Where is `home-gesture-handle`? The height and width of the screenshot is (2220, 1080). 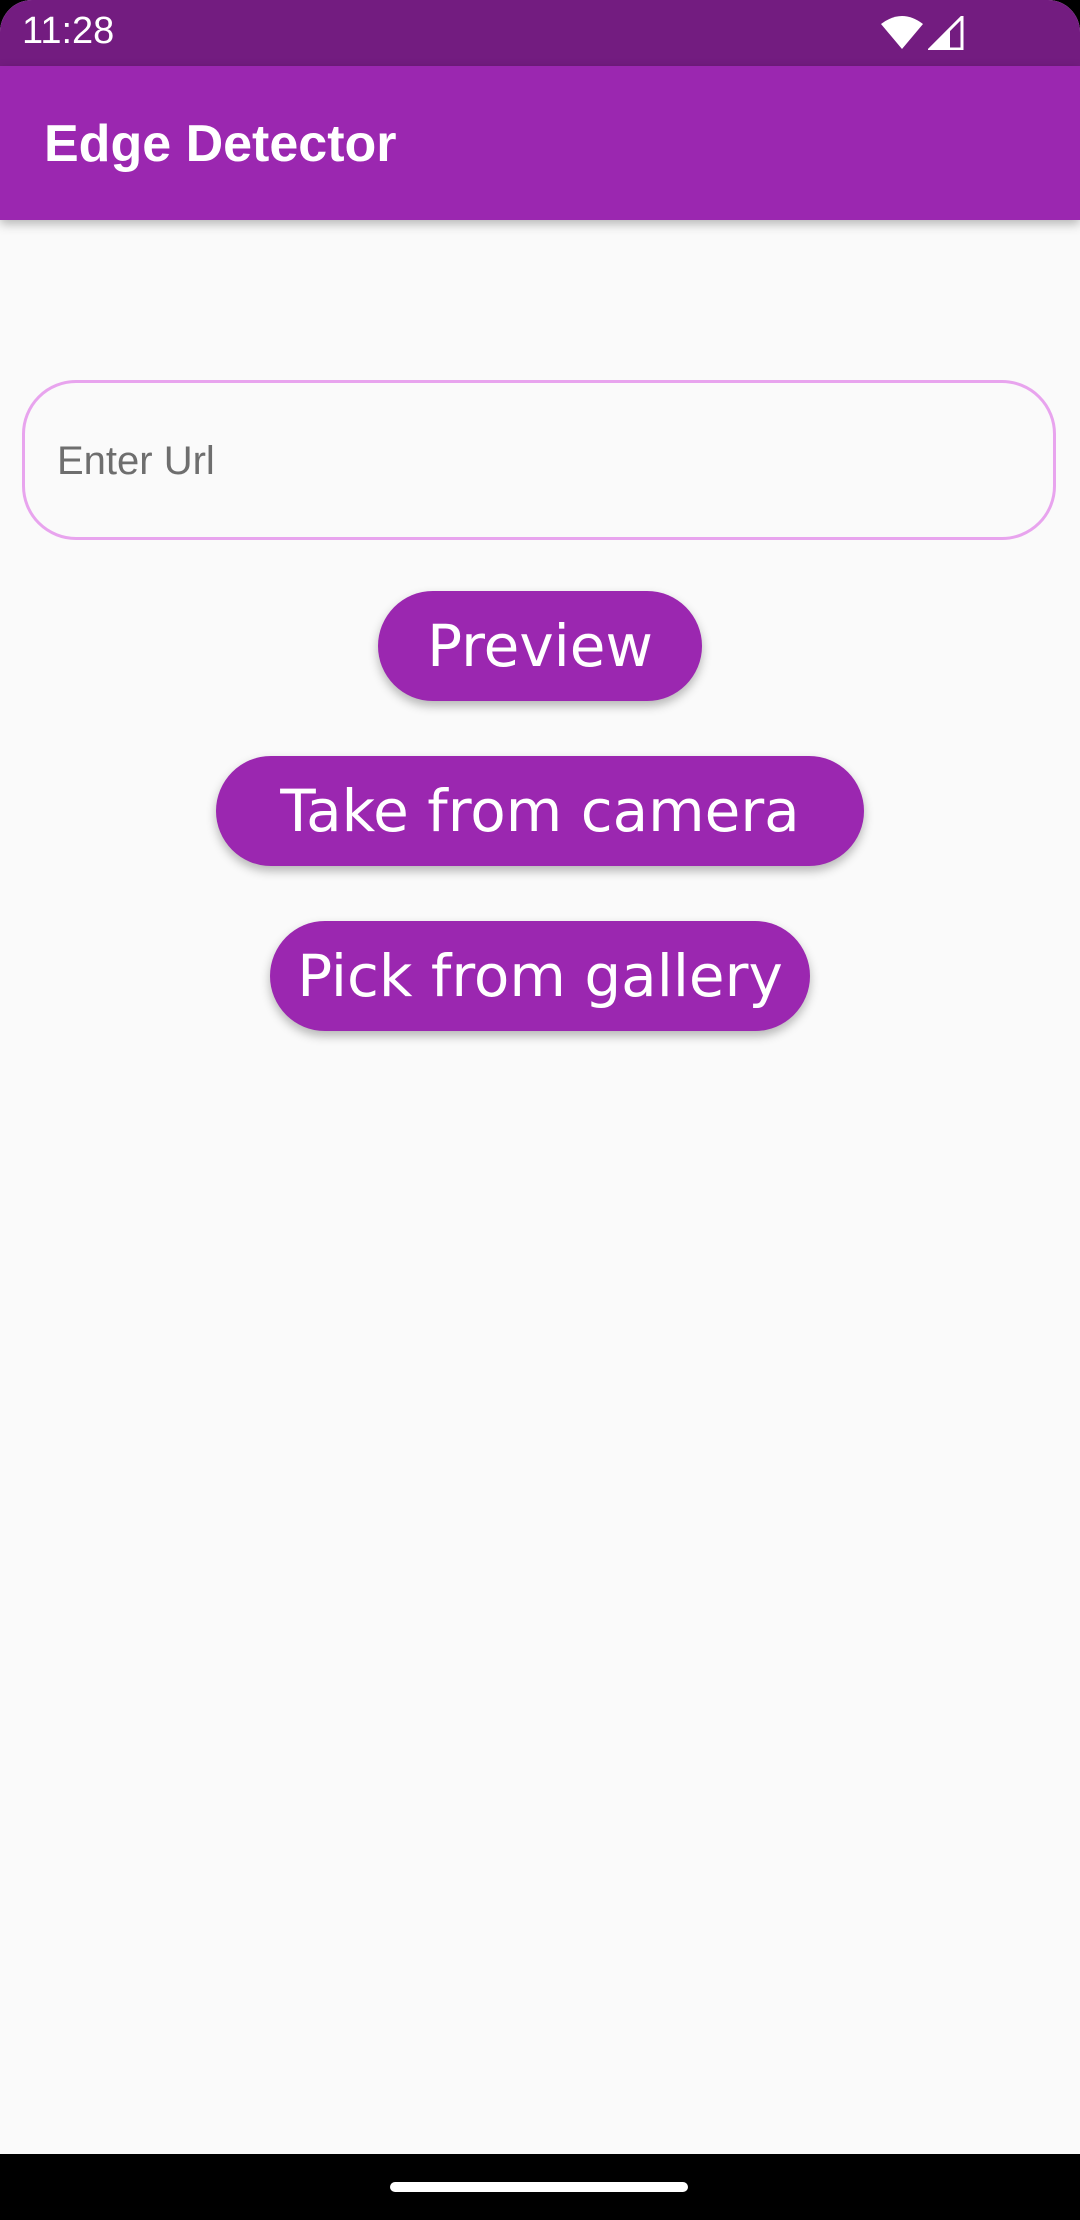 home-gesture-handle is located at coordinates (539, 2187).